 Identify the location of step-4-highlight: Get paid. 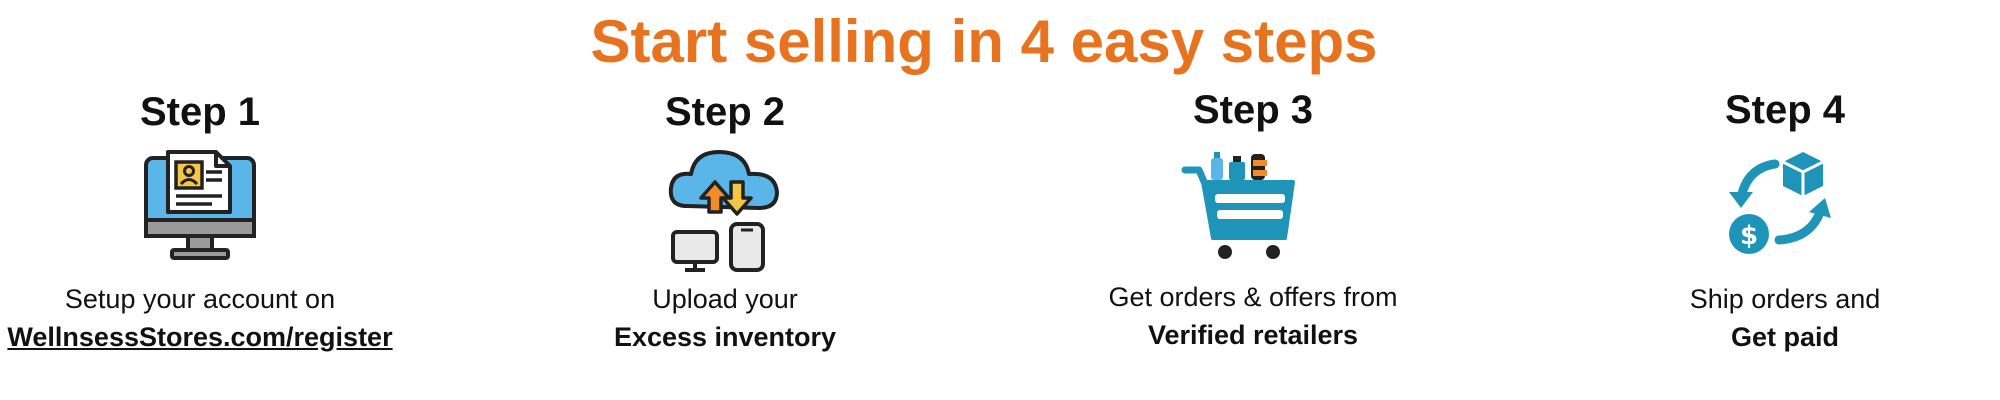
(1784, 337).